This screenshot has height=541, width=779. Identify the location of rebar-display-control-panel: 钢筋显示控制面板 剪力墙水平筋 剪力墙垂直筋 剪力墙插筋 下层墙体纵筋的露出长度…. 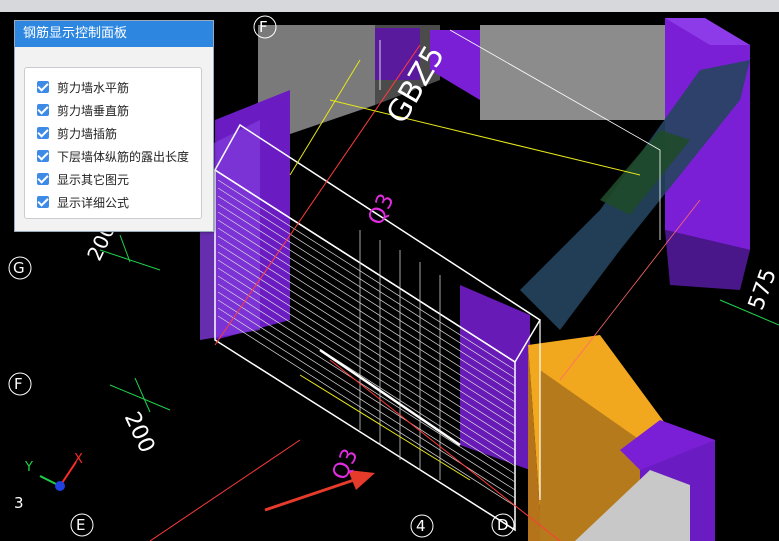
(114, 126).